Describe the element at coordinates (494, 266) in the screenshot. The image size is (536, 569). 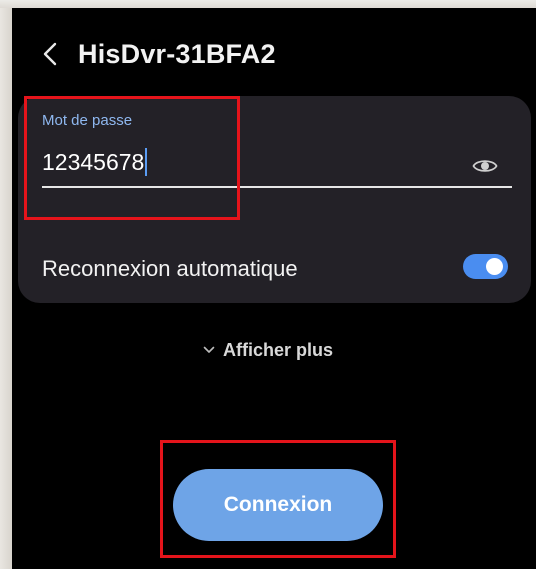
I see `toggle-knob` at that location.